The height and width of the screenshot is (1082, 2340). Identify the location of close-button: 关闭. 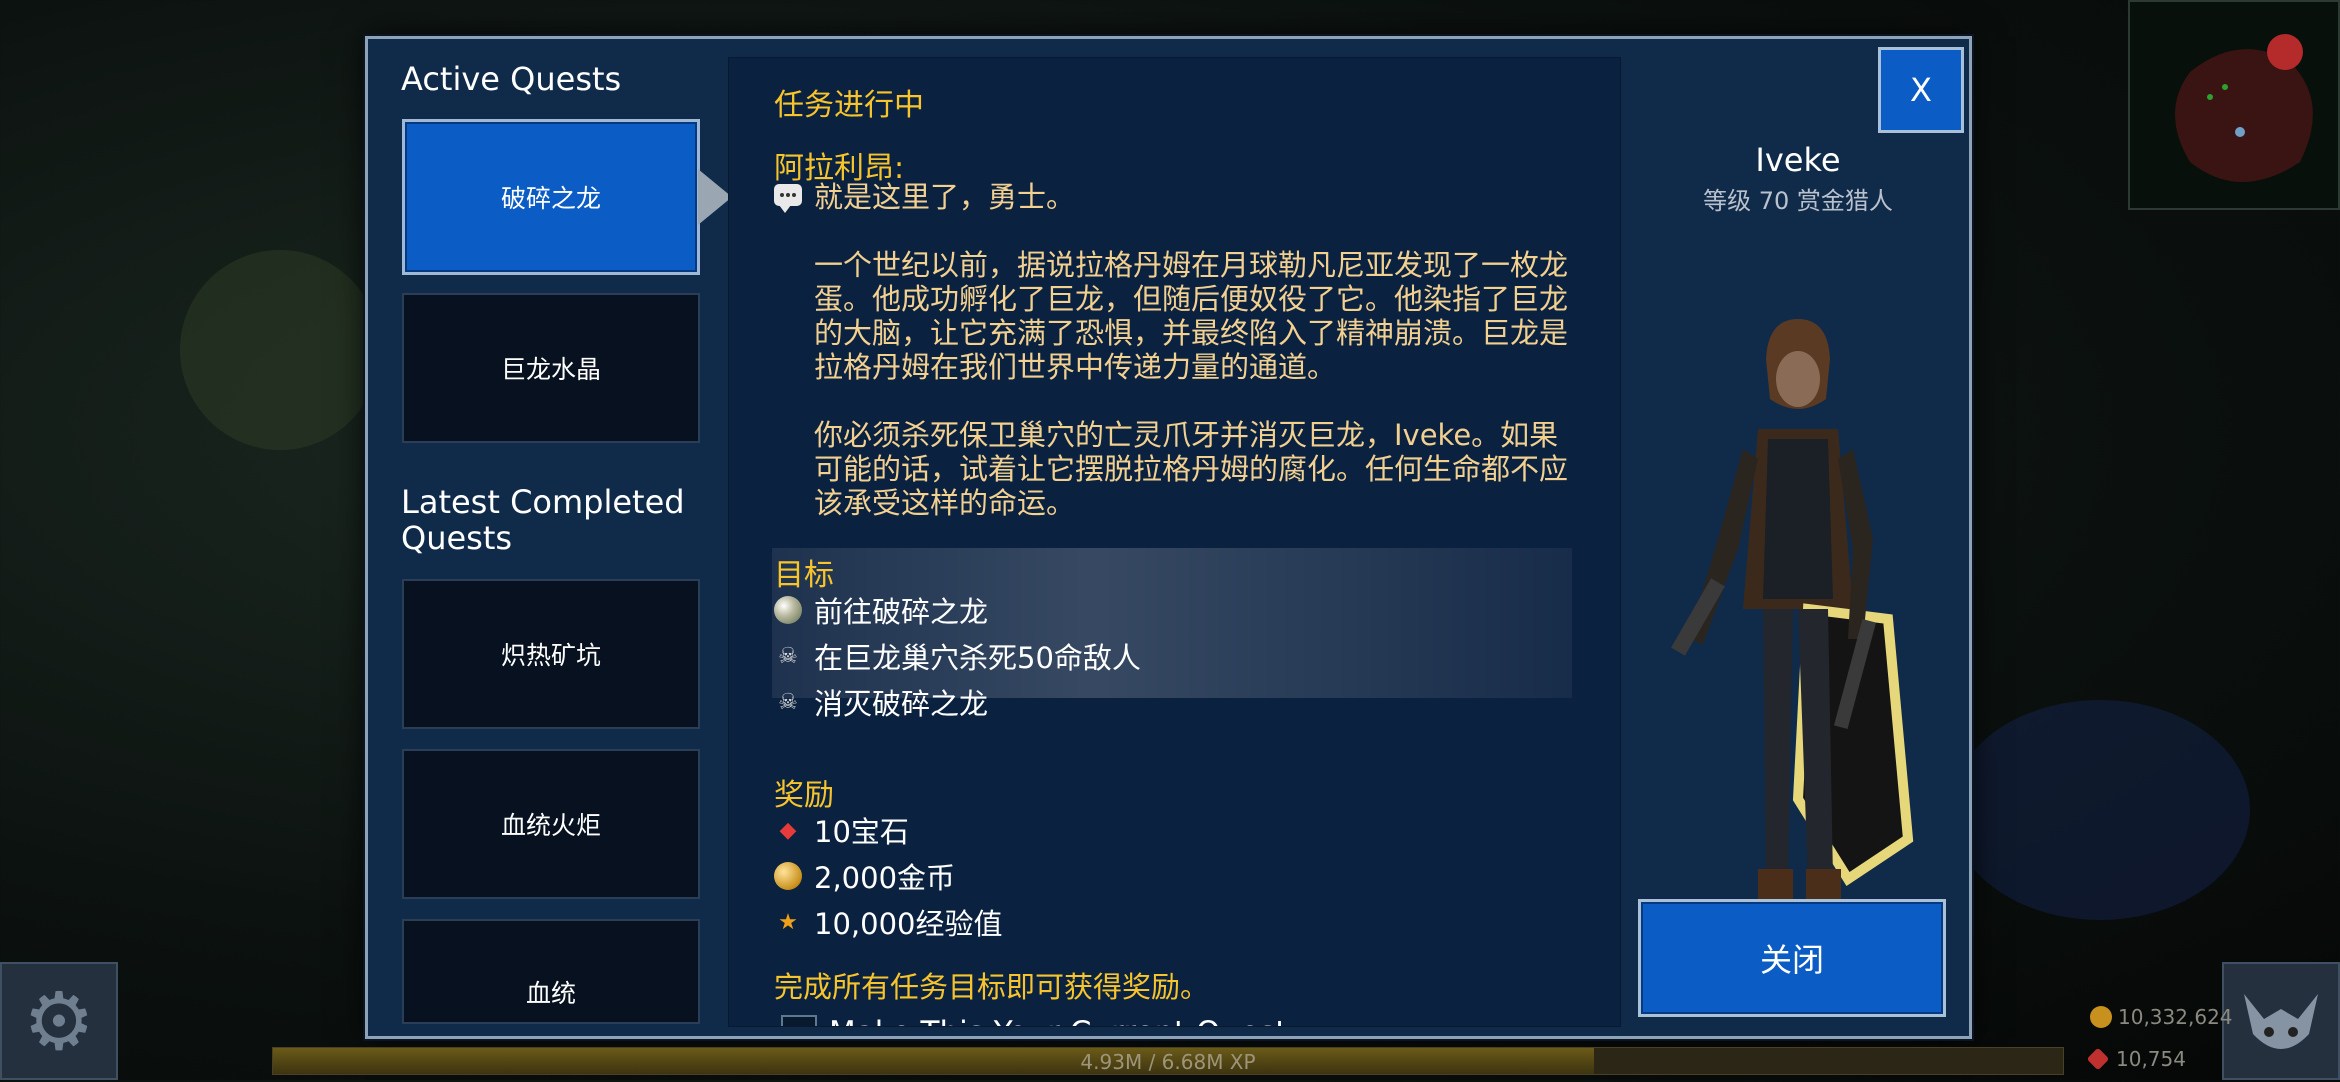
(1792, 958).